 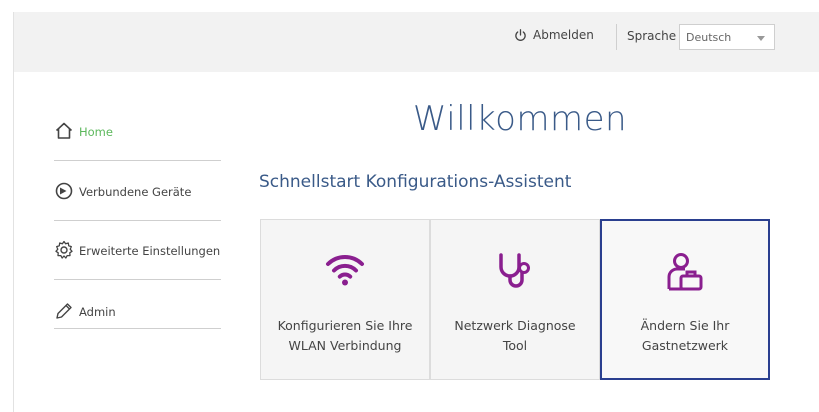 What do you see at coordinates (685, 272) in the screenshot?
I see `guest-network-icon` at bounding box center [685, 272].